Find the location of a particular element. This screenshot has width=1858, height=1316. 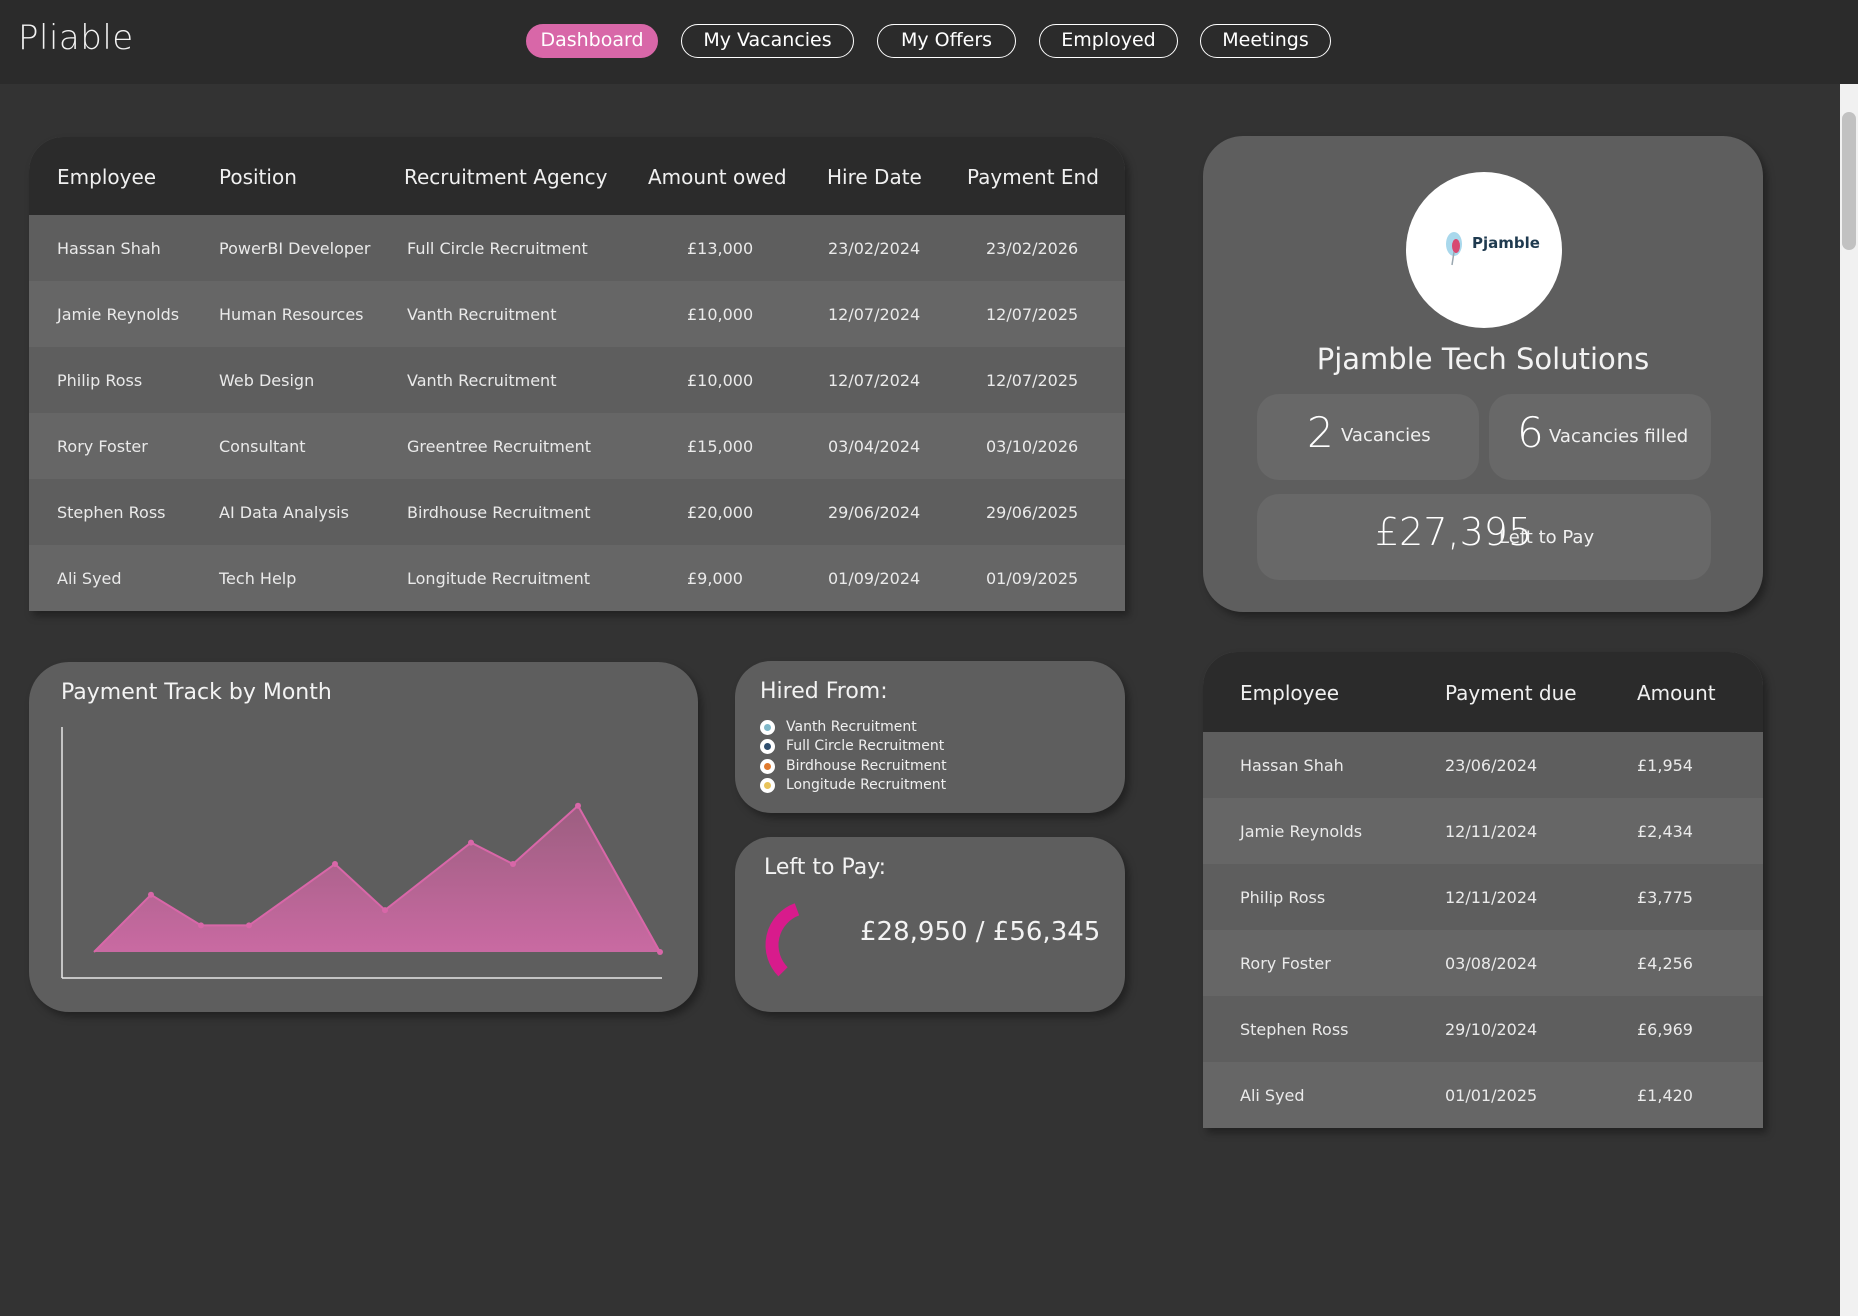

column-header-position: Position is located at coordinates (258, 177).